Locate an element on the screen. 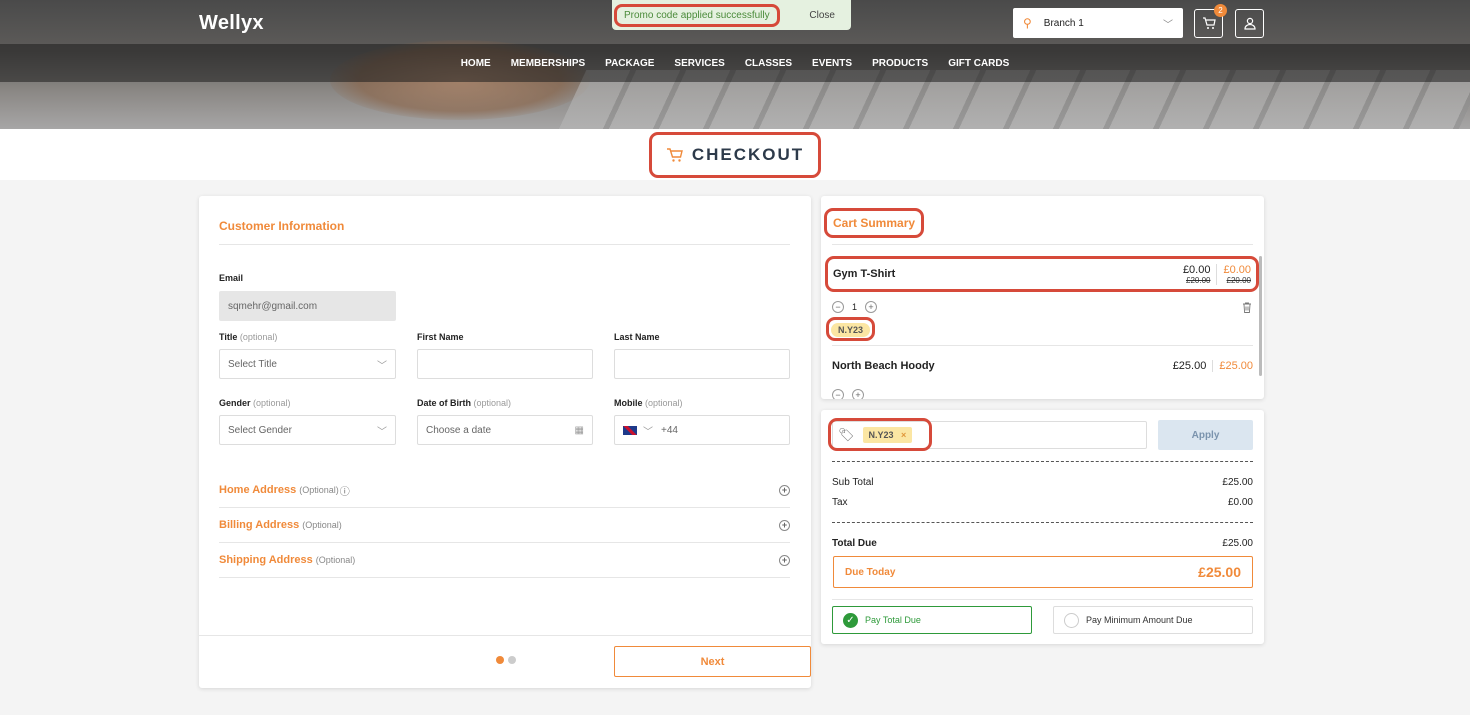  promo-code-chip-label: N.Y23 is located at coordinates (881, 434).